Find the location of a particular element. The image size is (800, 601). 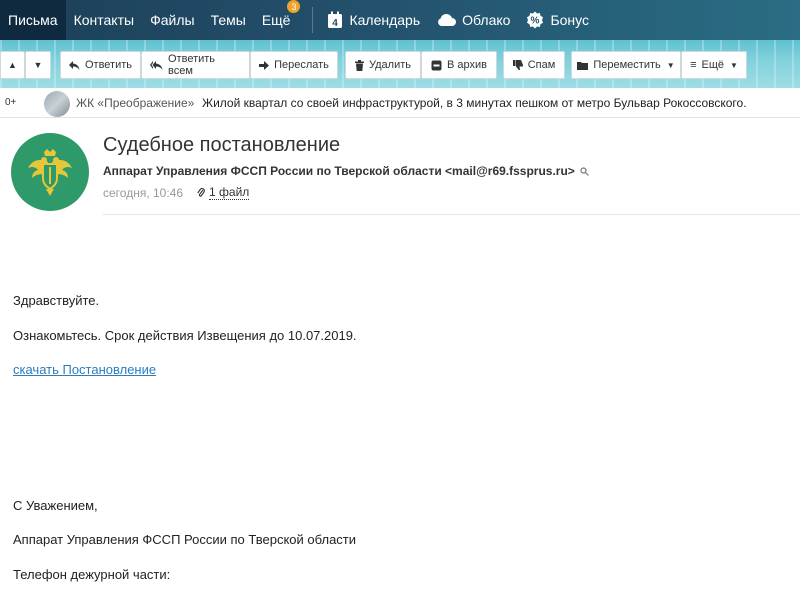

nav-cloud-label: Облако is located at coordinates (486, 20).